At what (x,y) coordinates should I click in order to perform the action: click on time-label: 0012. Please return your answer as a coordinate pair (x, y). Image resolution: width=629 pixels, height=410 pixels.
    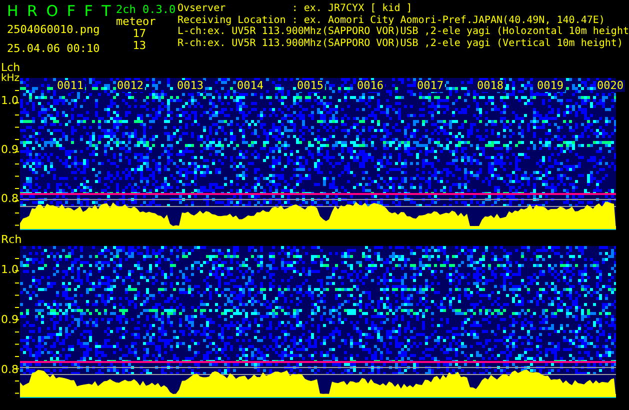
    Looking at the image, I should click on (130, 86).